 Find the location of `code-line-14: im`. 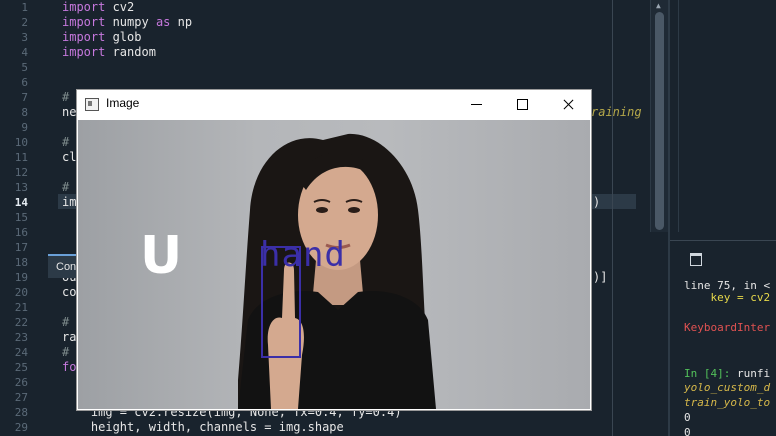

code-line-14: im is located at coordinates (69, 202).